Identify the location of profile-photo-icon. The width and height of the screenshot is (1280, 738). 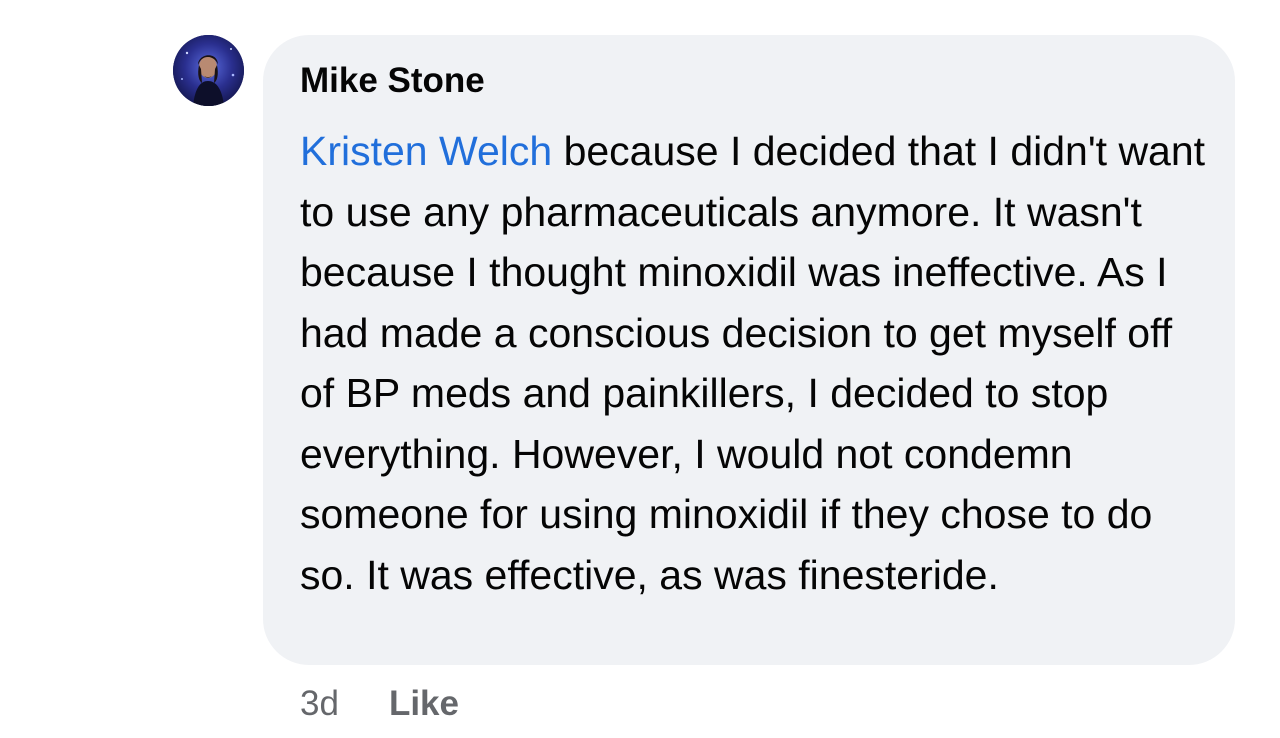
(208, 70).